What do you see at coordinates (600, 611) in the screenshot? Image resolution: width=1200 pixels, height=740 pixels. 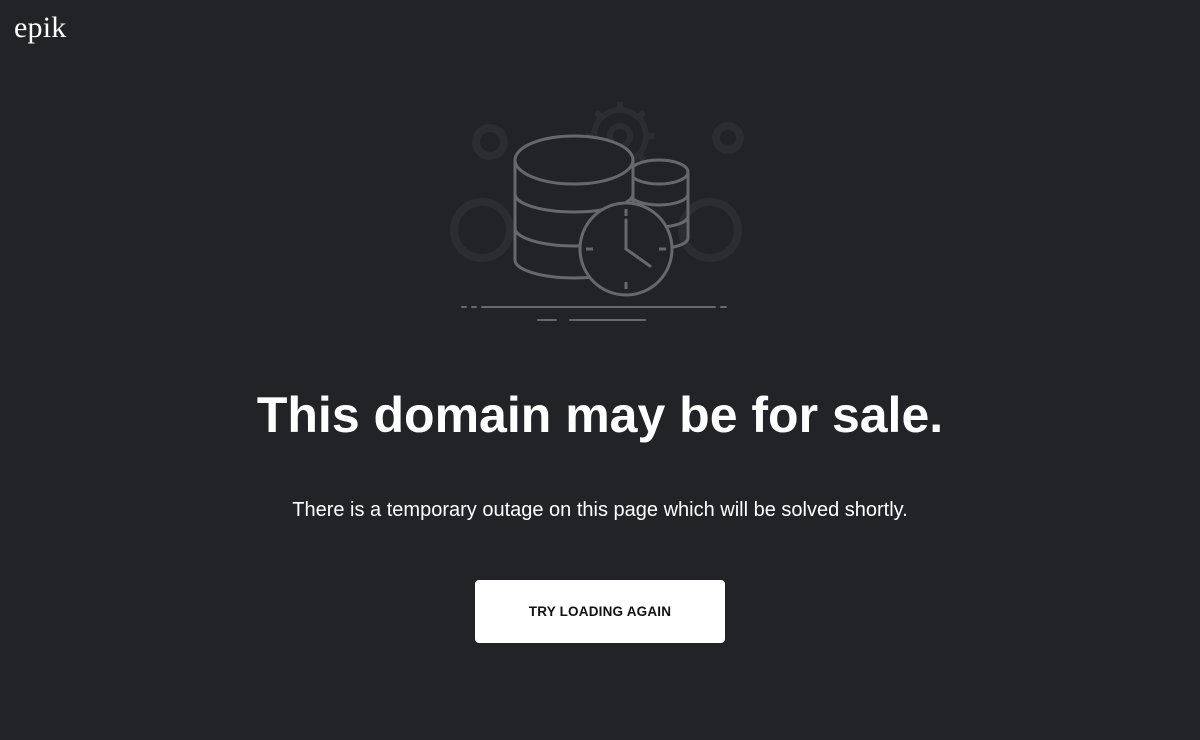 I see `try-loading-again-button: TRY LOADING AGAIN` at bounding box center [600, 611].